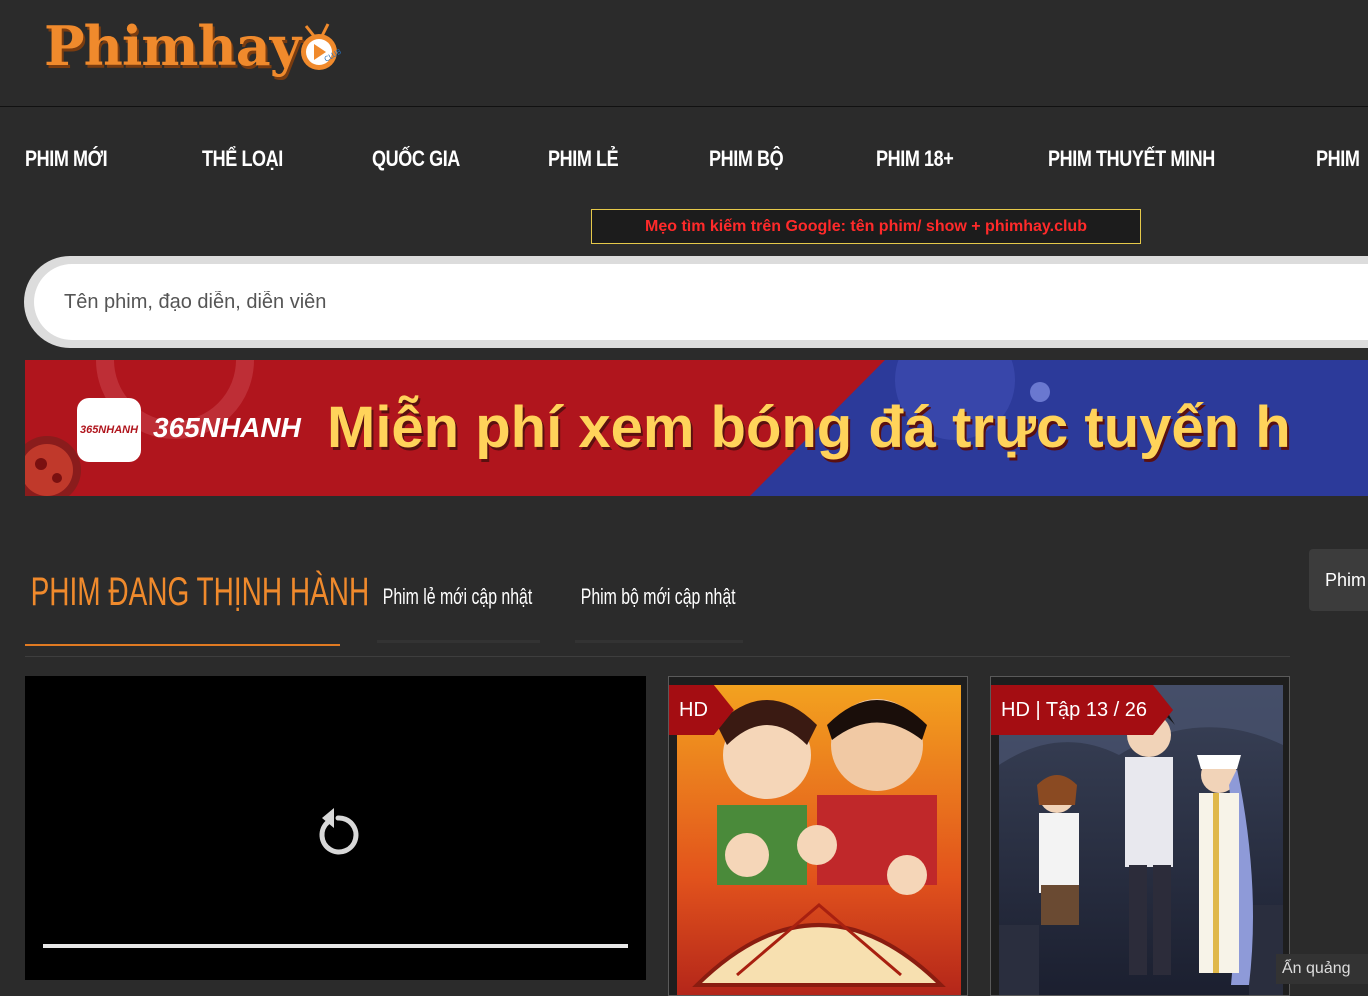  I want to click on banner-headline: Miễn phí xem bóng đá trực tuyến h, so click(809, 427).